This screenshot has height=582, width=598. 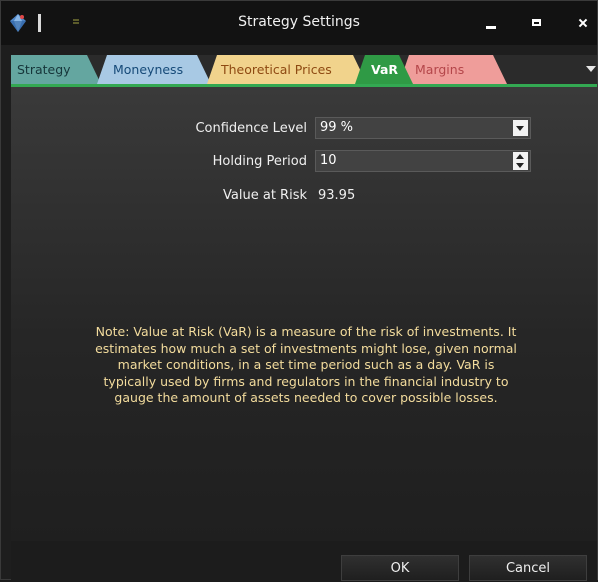 I want to click on tab-strategy: Strategy, so click(x=56, y=69).